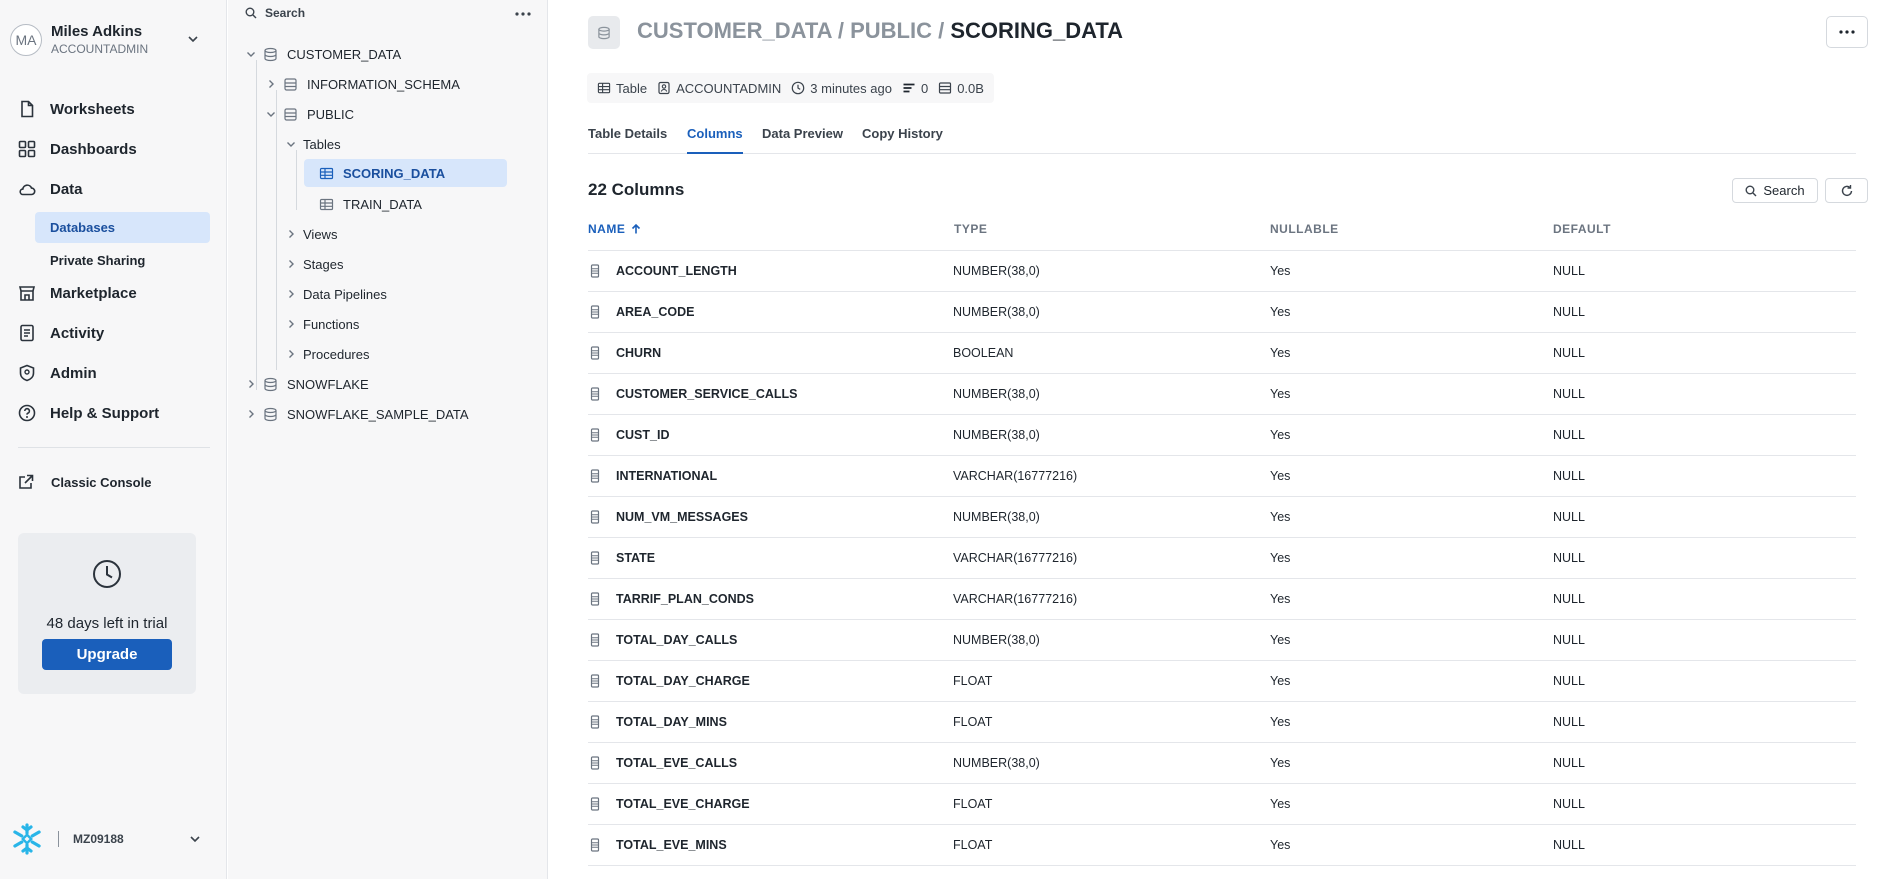  I want to click on nav-activity: Activity, so click(113, 333).